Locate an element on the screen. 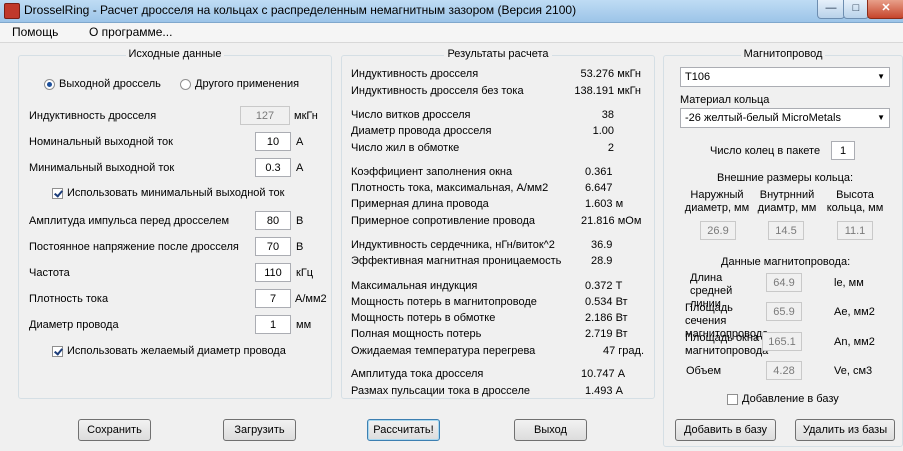 The image size is (903, 451). frequency-unit: кГц is located at coordinates (305, 273).